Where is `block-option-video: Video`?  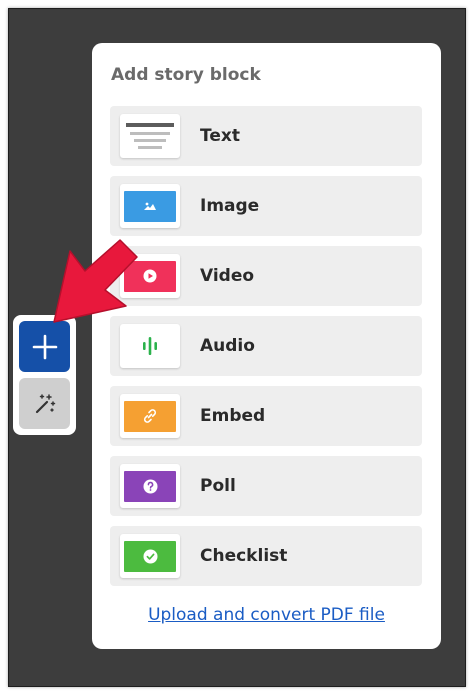 block-option-video: Video is located at coordinates (266, 276).